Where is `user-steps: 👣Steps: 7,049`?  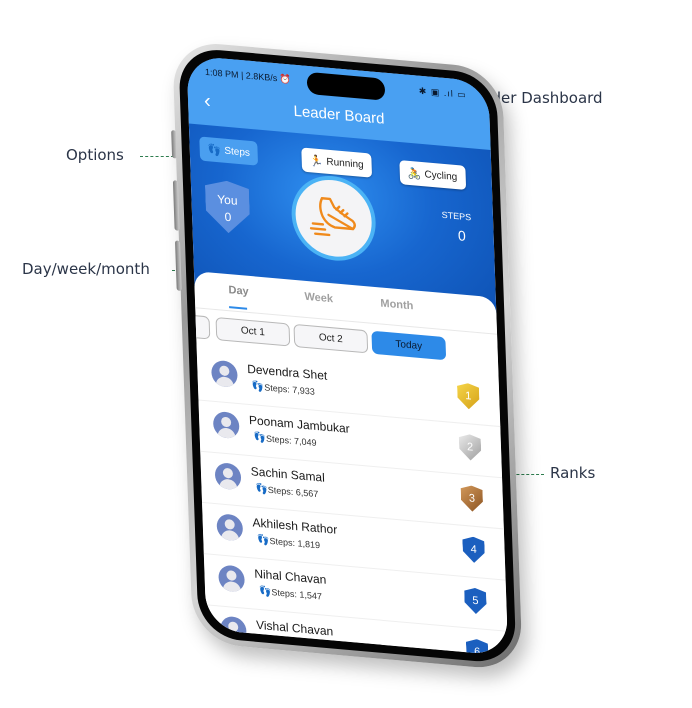
user-steps: 👣Steps: 7,049 is located at coordinates (284, 440).